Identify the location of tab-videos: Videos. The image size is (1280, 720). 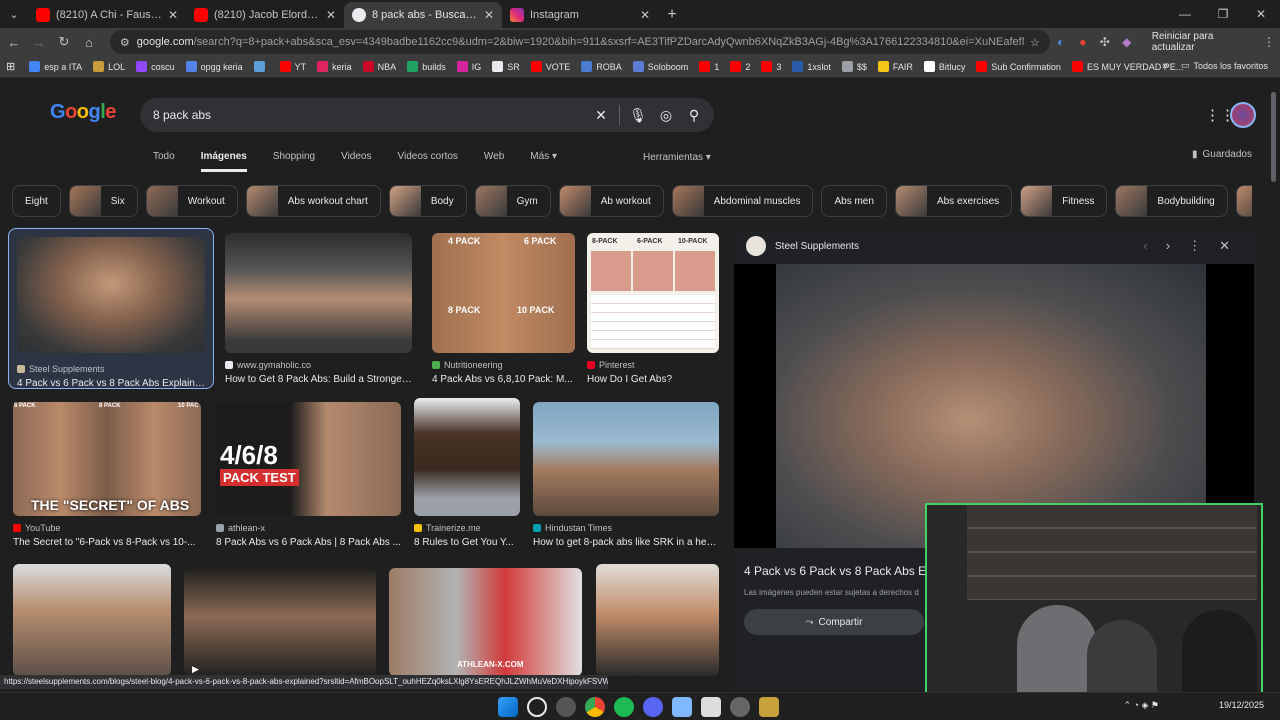
(356, 161).